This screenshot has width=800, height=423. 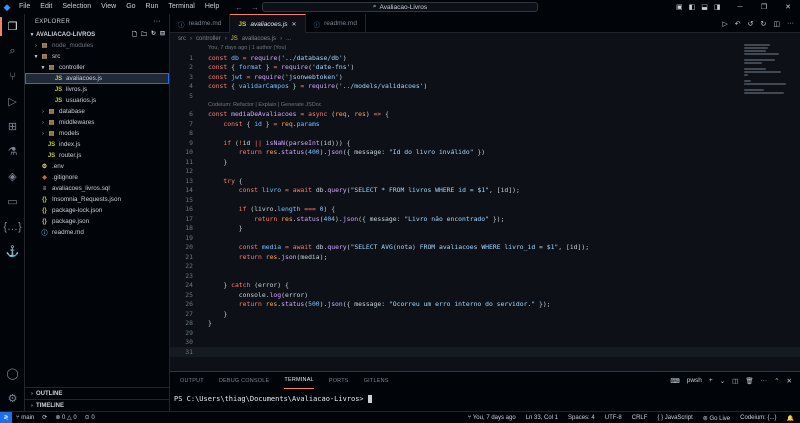 I want to click on split-terminal-icon: ◫, so click(x=735, y=381).